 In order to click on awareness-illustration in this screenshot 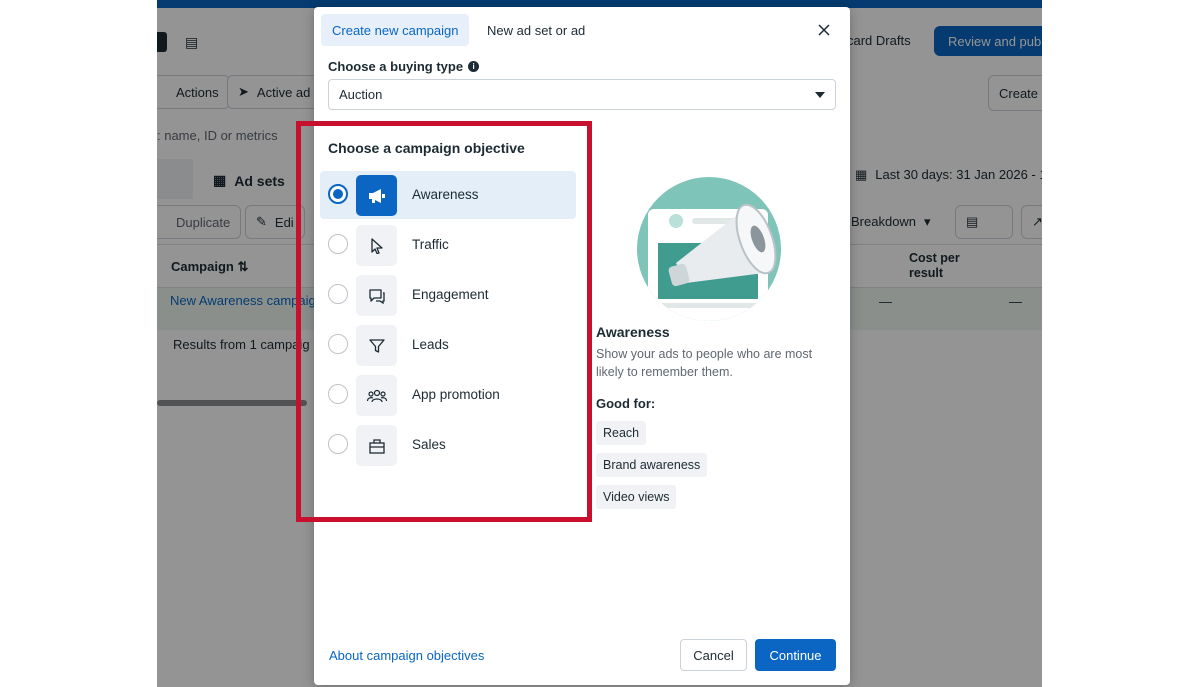, I will do `click(712, 248)`.